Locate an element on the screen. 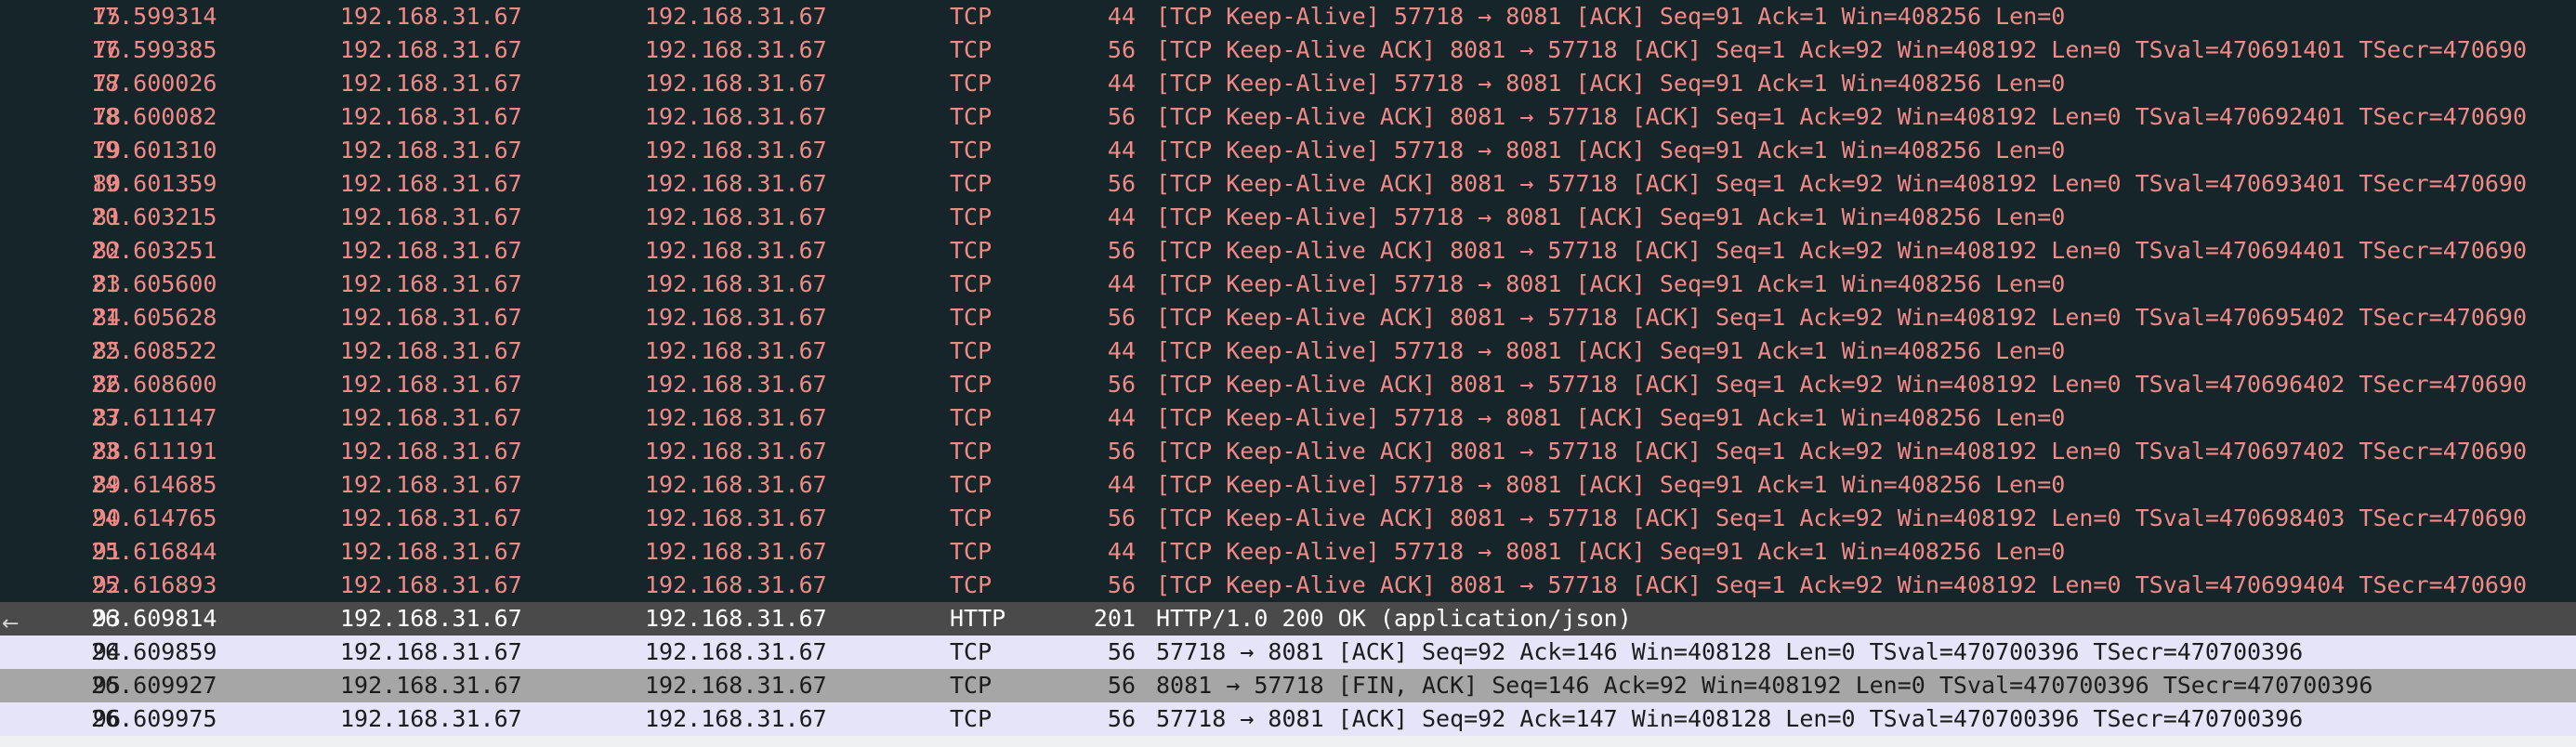 The height and width of the screenshot is (747, 2576). packet-time: 23.611191 is located at coordinates (154, 451).